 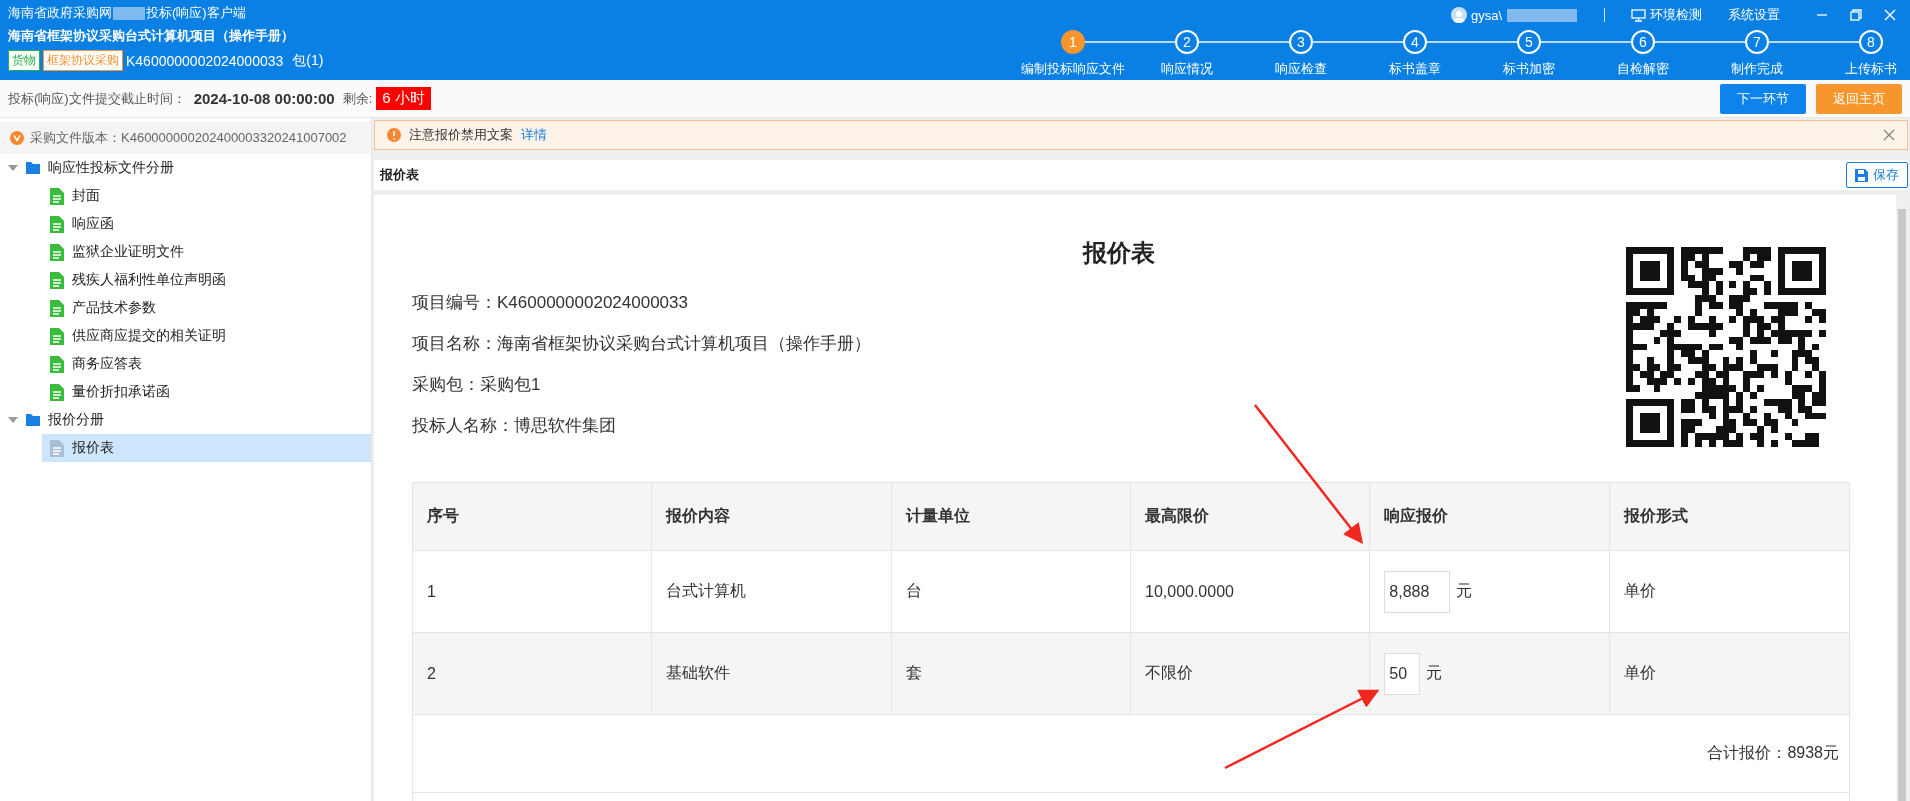 I want to click on version-icon, so click(x=17, y=138).